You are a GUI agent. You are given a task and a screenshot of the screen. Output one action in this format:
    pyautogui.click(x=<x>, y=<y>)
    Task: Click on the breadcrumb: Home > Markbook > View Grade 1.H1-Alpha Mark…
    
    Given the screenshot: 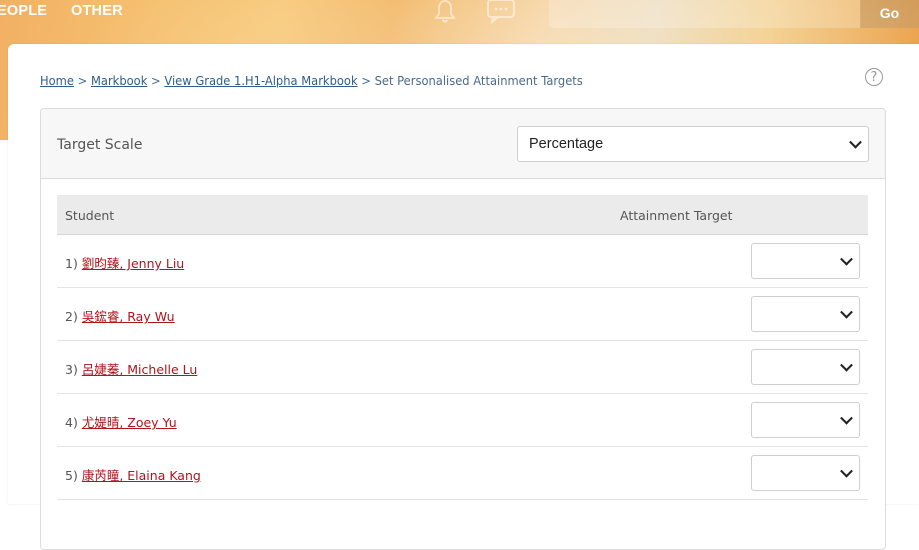 What is the action you would take?
    pyautogui.click(x=311, y=80)
    